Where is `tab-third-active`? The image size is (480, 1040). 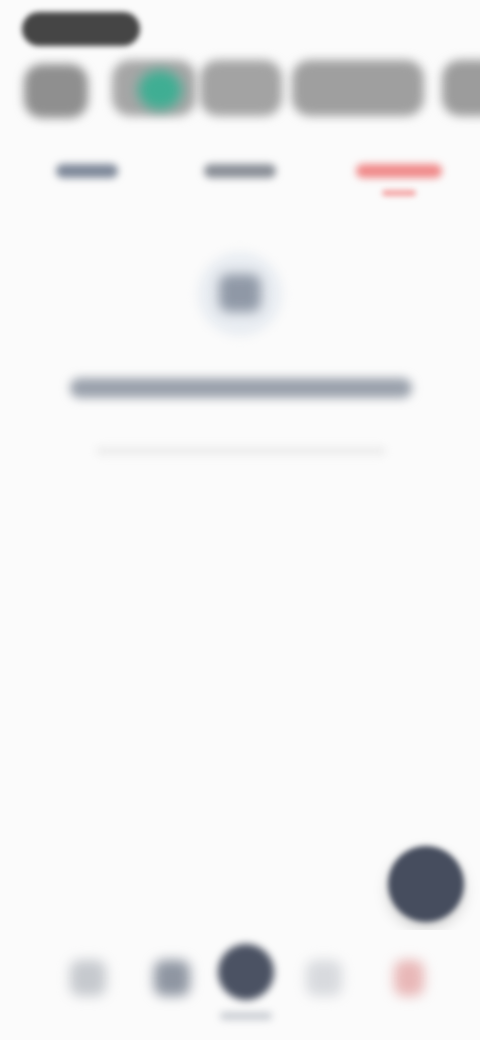 tab-third-active is located at coordinates (399, 171).